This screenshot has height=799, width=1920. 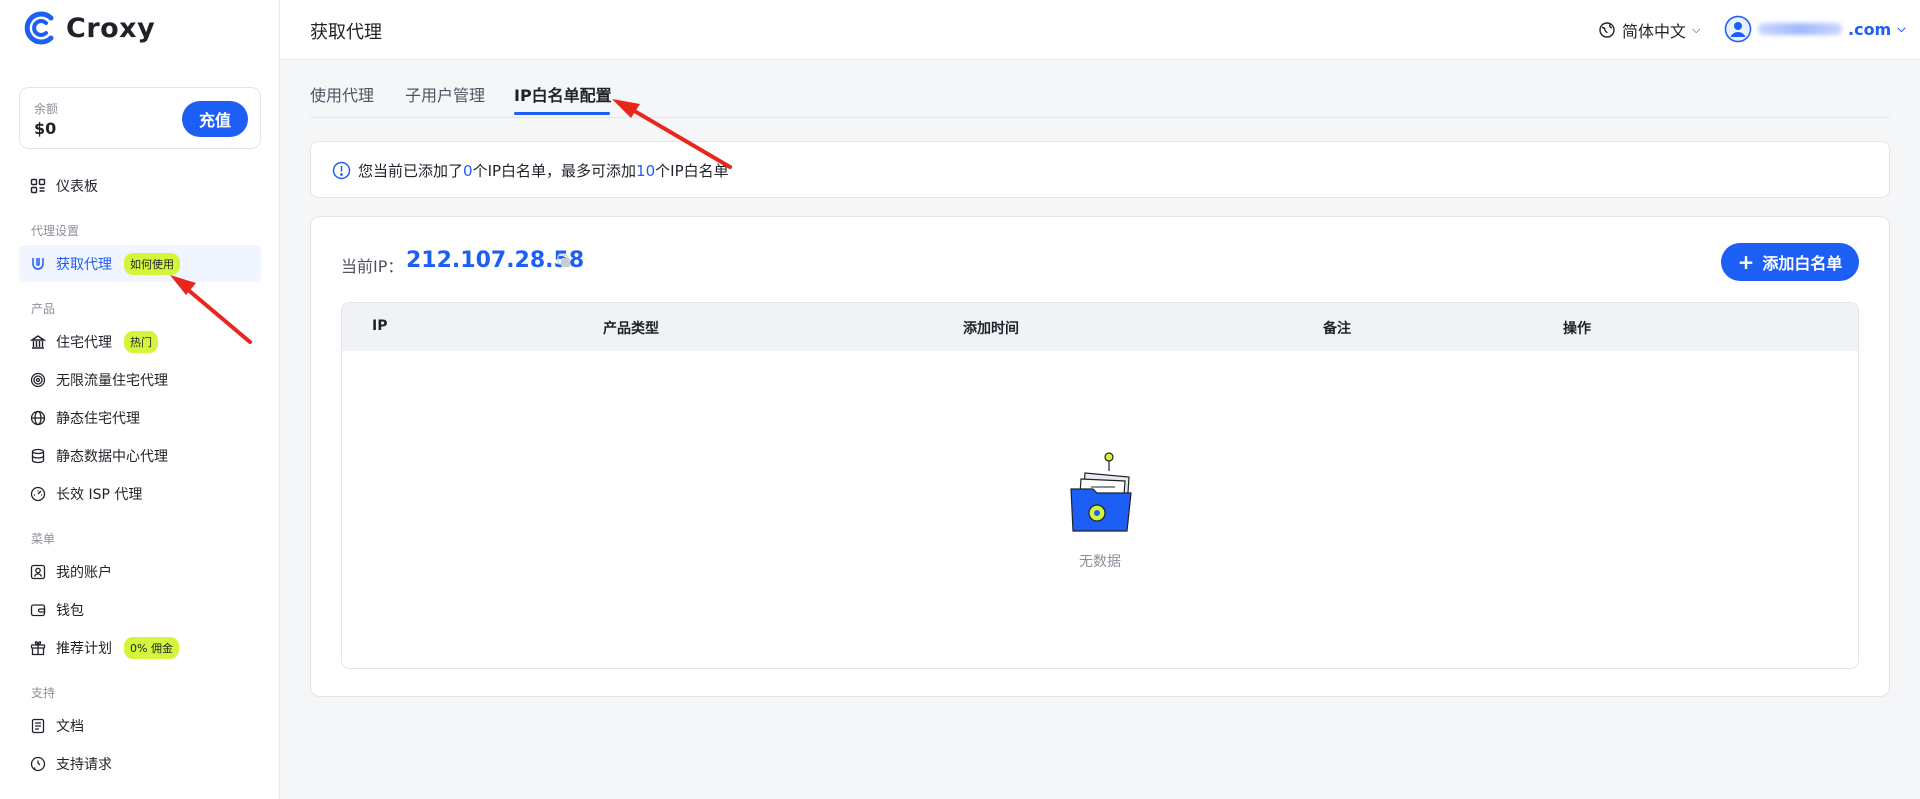 I want to click on sidebar-item-get-proxy: 获取代理 如何使用, so click(x=140, y=263).